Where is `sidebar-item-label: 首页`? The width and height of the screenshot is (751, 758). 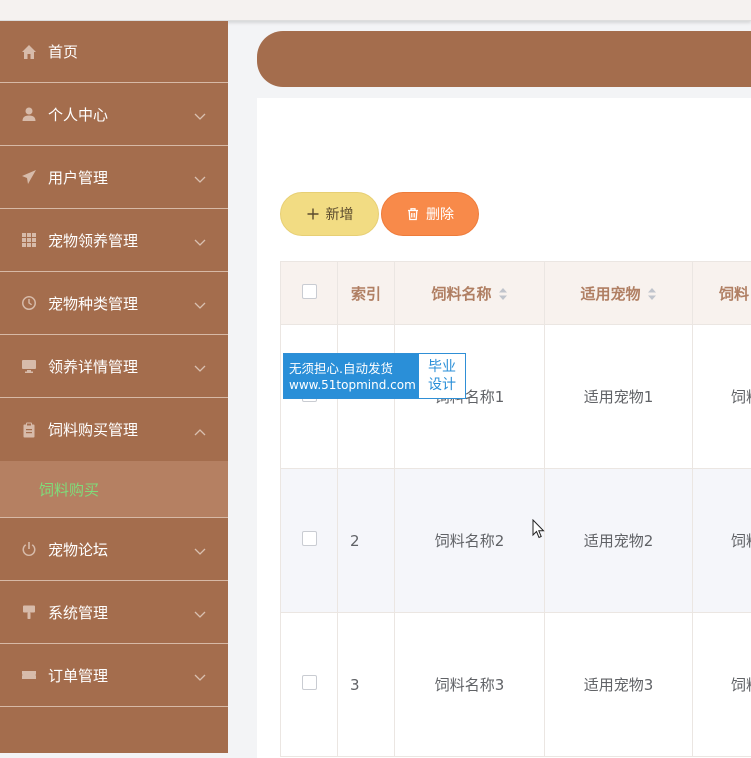 sidebar-item-label: 首页 is located at coordinates (63, 51).